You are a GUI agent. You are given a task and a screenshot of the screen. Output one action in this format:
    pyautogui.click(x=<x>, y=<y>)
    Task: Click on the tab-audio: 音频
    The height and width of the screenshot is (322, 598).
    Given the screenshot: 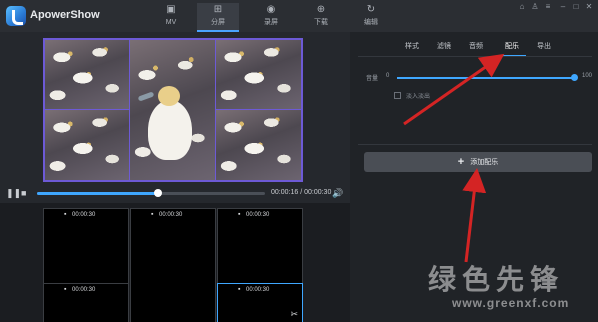 What is the action you would take?
    pyautogui.click(x=476, y=49)
    